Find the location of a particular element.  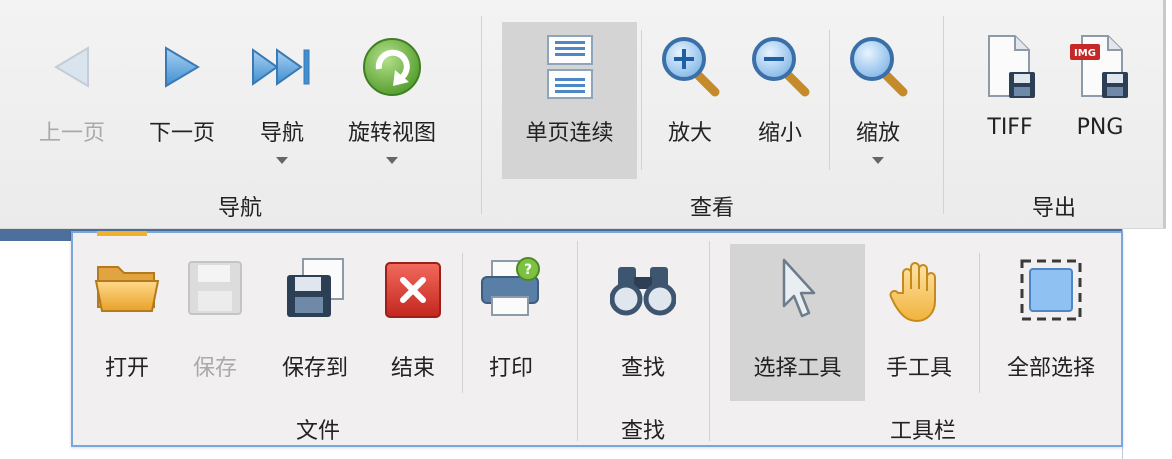

end-button: 结束 is located at coordinates (413, 320).